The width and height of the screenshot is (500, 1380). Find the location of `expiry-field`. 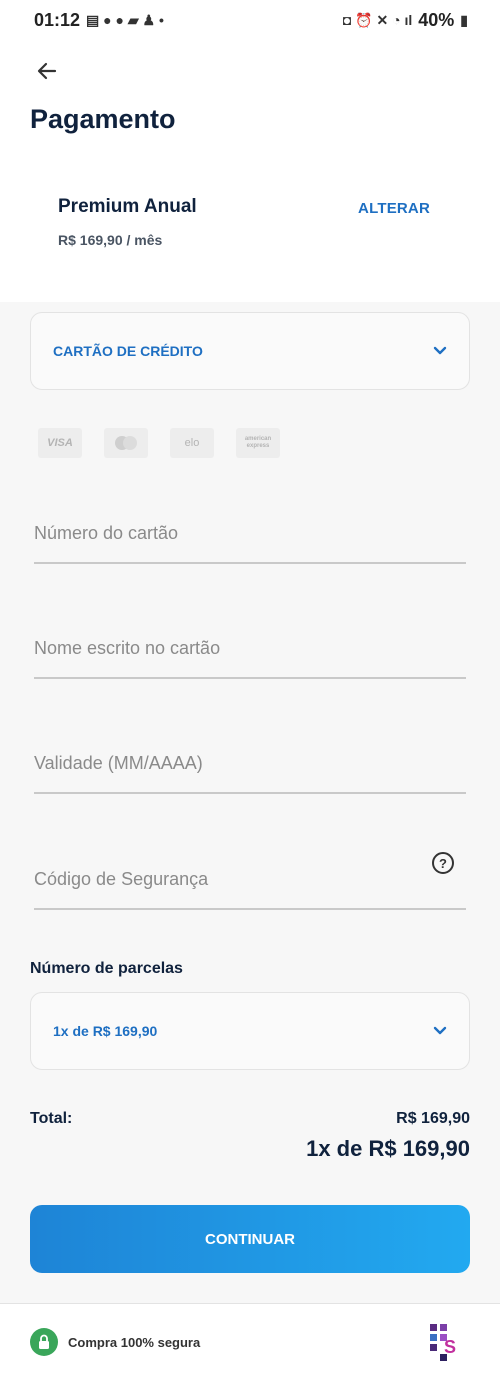

expiry-field is located at coordinates (250, 764).